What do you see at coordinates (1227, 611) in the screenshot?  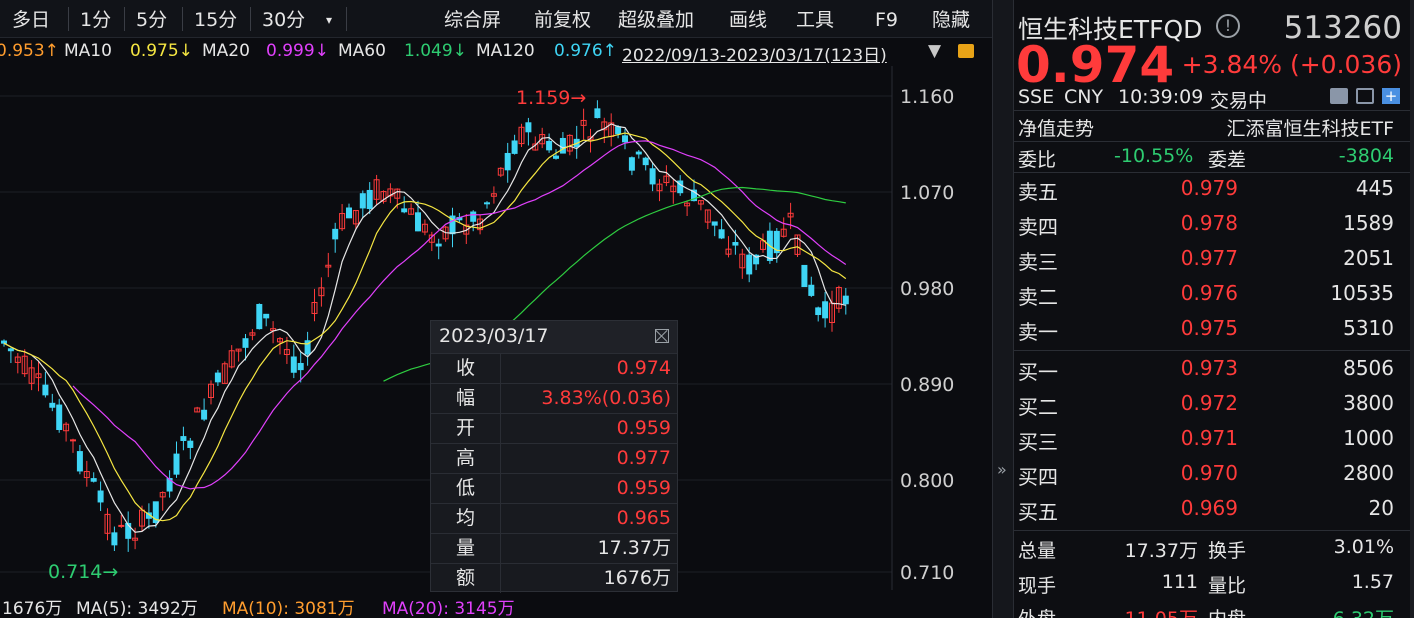 I see `stat-label: 内盘` at bounding box center [1227, 611].